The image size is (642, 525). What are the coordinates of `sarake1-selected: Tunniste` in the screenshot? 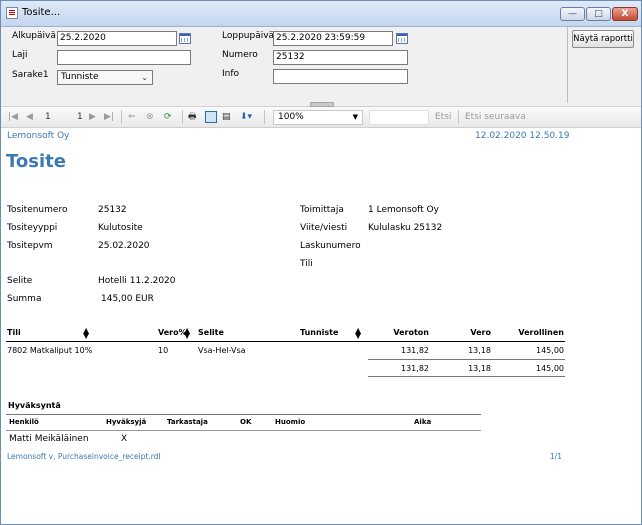 It's located at (80, 77).